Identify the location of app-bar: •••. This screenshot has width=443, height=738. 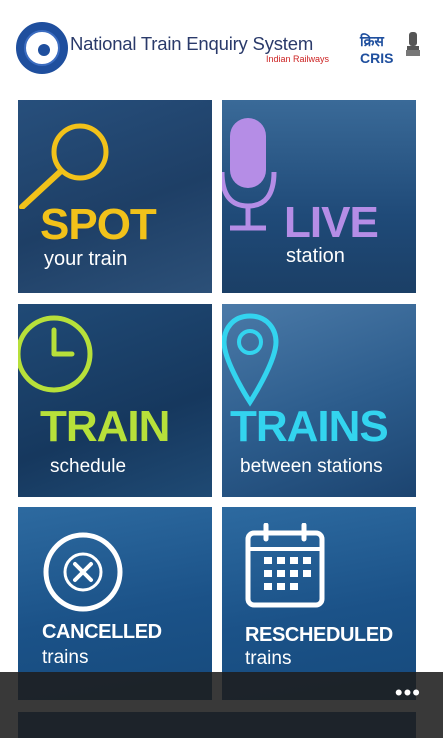
(221, 705).